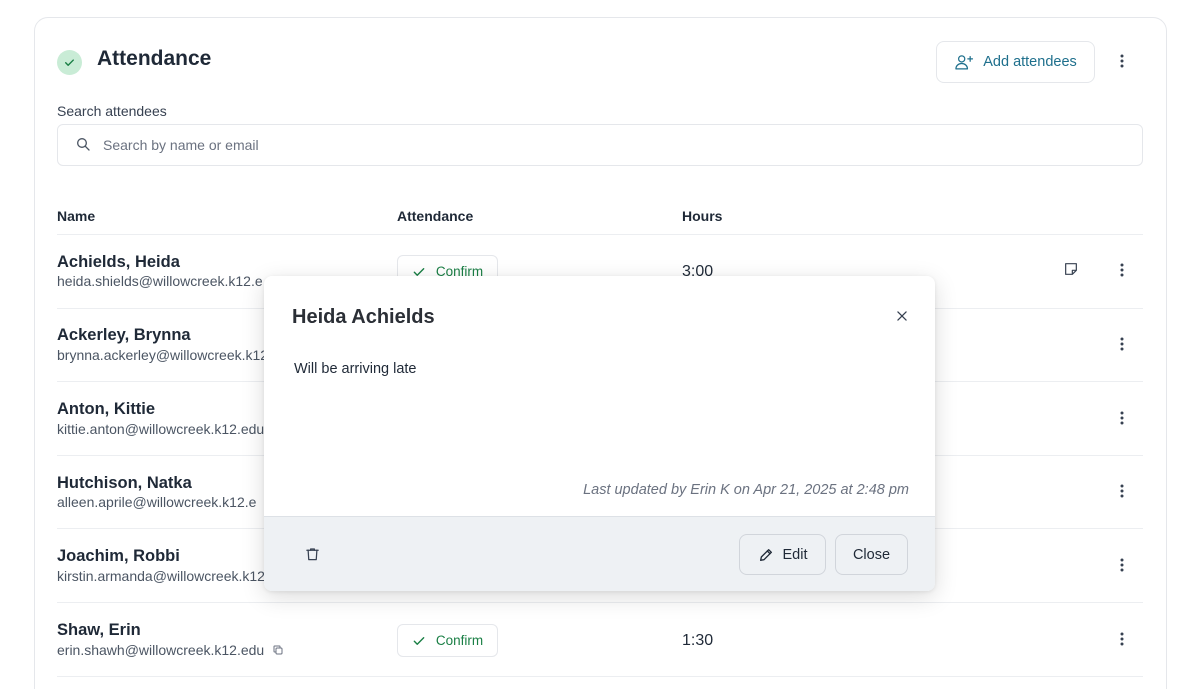 The height and width of the screenshot is (689, 1200). I want to click on edit-label: Edit, so click(795, 554).